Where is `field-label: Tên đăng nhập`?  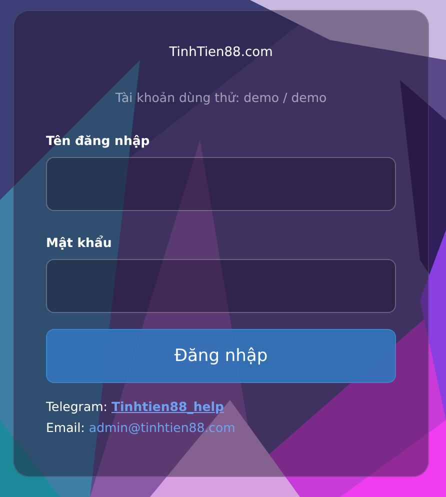
field-label: Tên đăng nhập is located at coordinates (98, 140).